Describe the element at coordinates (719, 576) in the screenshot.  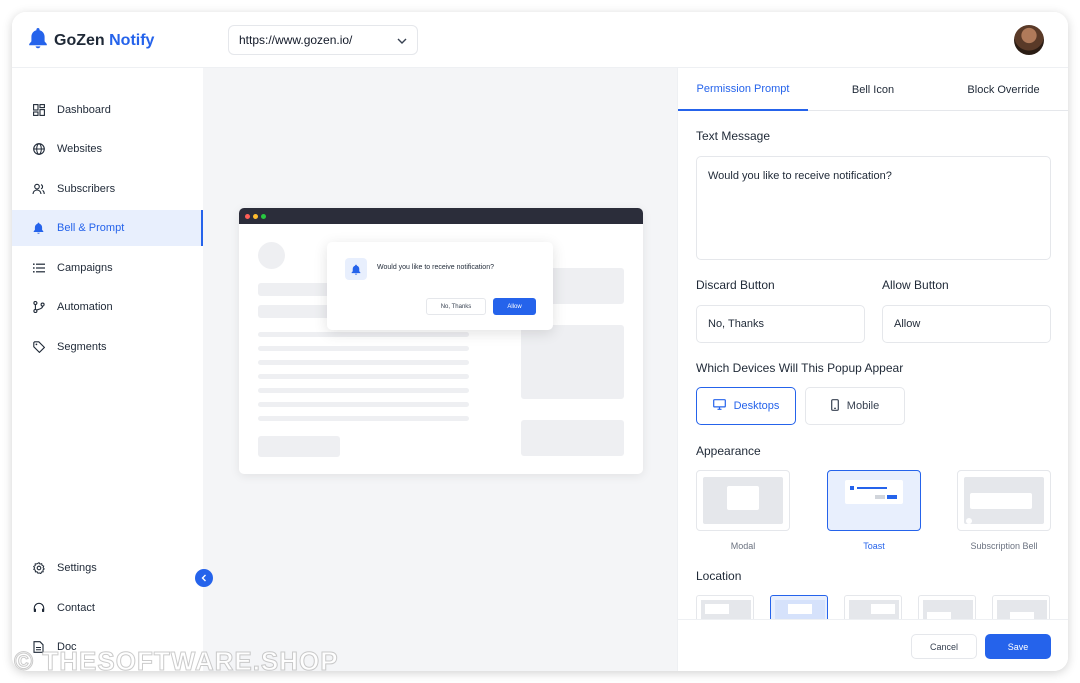
I see `location-label: Location` at that location.